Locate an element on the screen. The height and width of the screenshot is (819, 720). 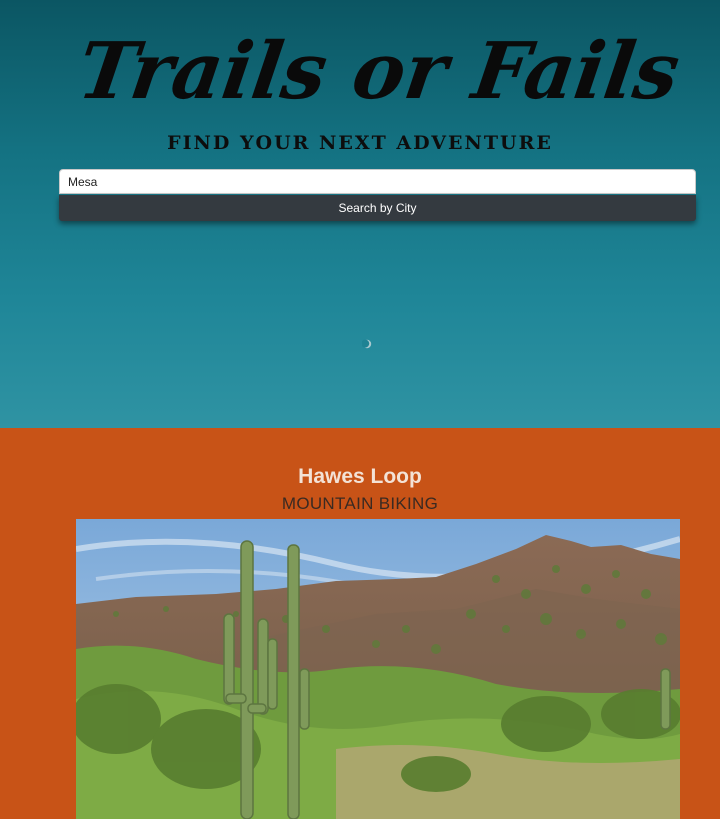
logo-text: Trails or Fails is located at coordinates (379, 71).